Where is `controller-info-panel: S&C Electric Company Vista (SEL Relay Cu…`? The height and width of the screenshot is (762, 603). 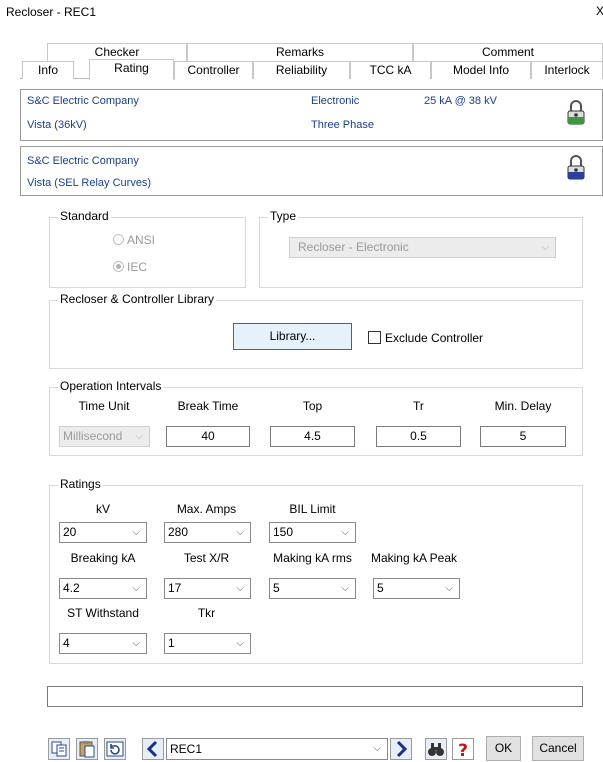
controller-info-panel: S&C Electric Company Vista (SEL Relay Cu… is located at coordinates (311, 171).